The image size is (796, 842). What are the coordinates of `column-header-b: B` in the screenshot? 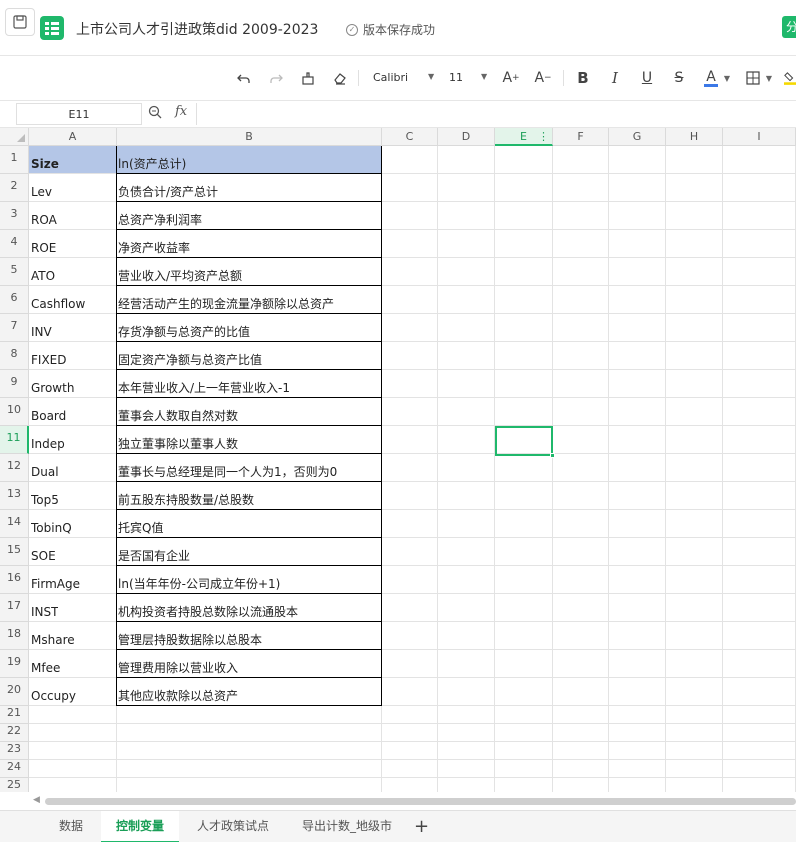 It's located at (249, 137).